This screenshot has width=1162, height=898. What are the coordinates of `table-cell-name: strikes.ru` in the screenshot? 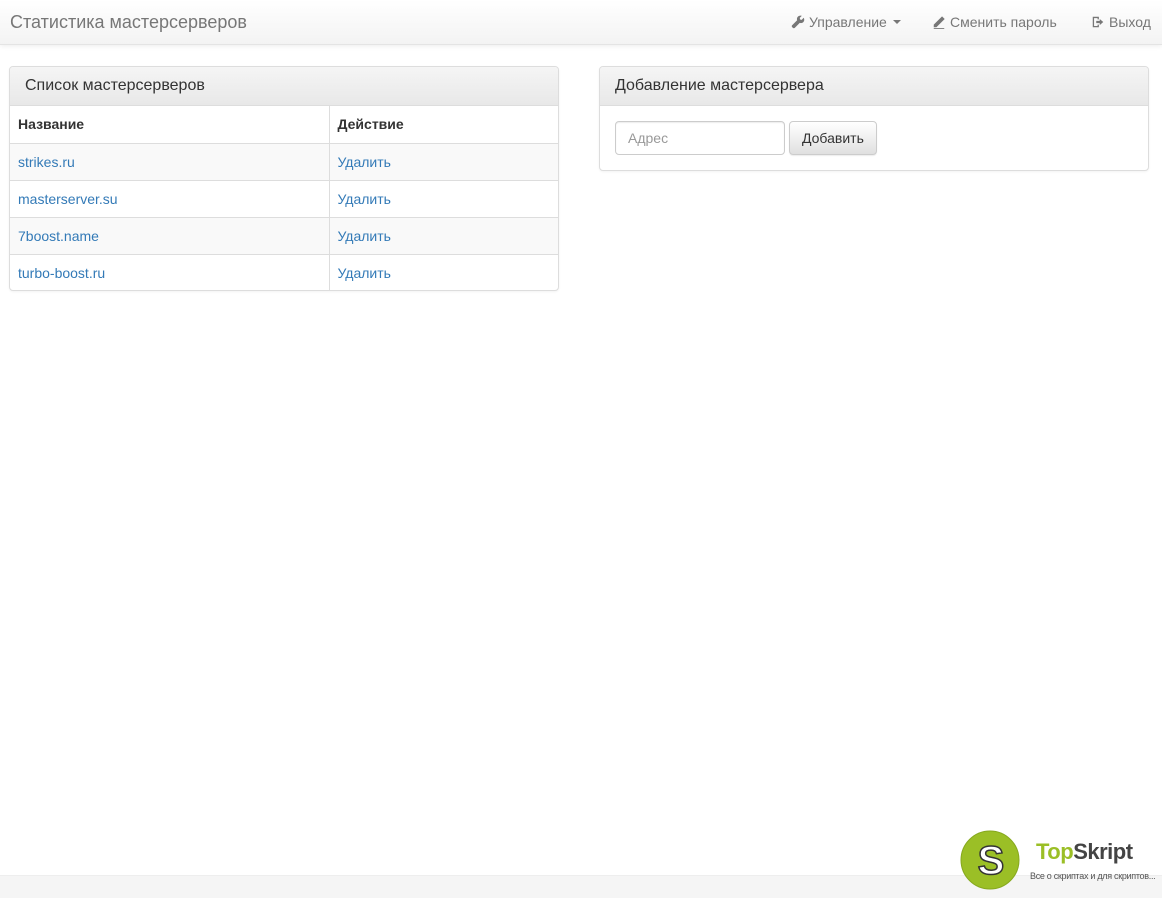 It's located at (169, 161).